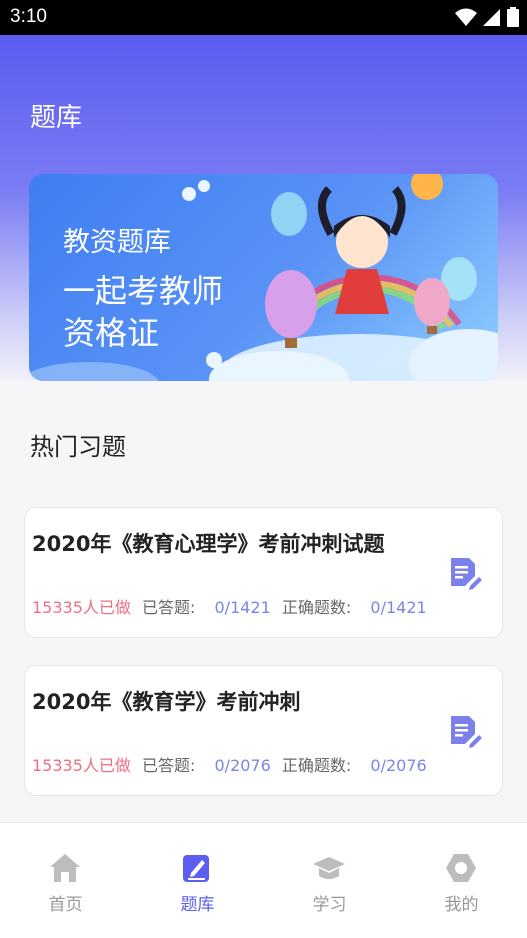  I want to click on tab-label: 学习, so click(329, 905).